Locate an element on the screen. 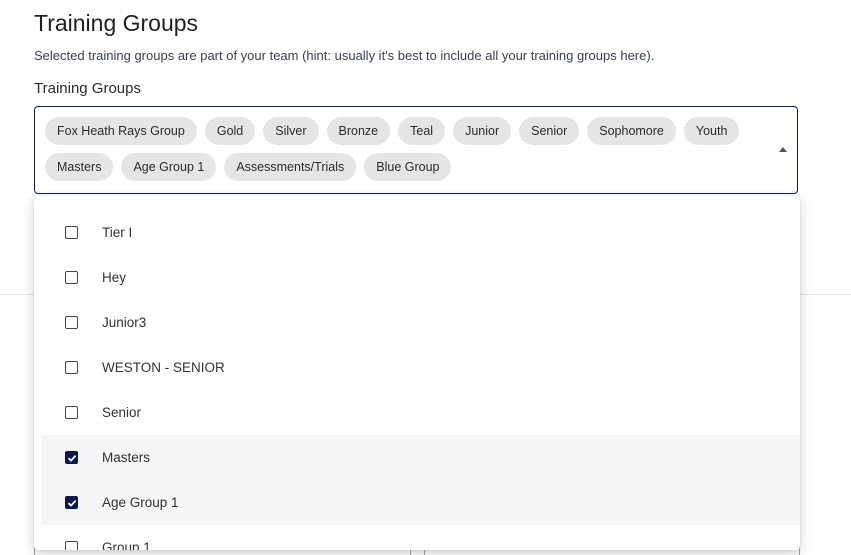 This screenshot has width=851, height=555. training-groups-label: Training Groups is located at coordinates (87, 88).